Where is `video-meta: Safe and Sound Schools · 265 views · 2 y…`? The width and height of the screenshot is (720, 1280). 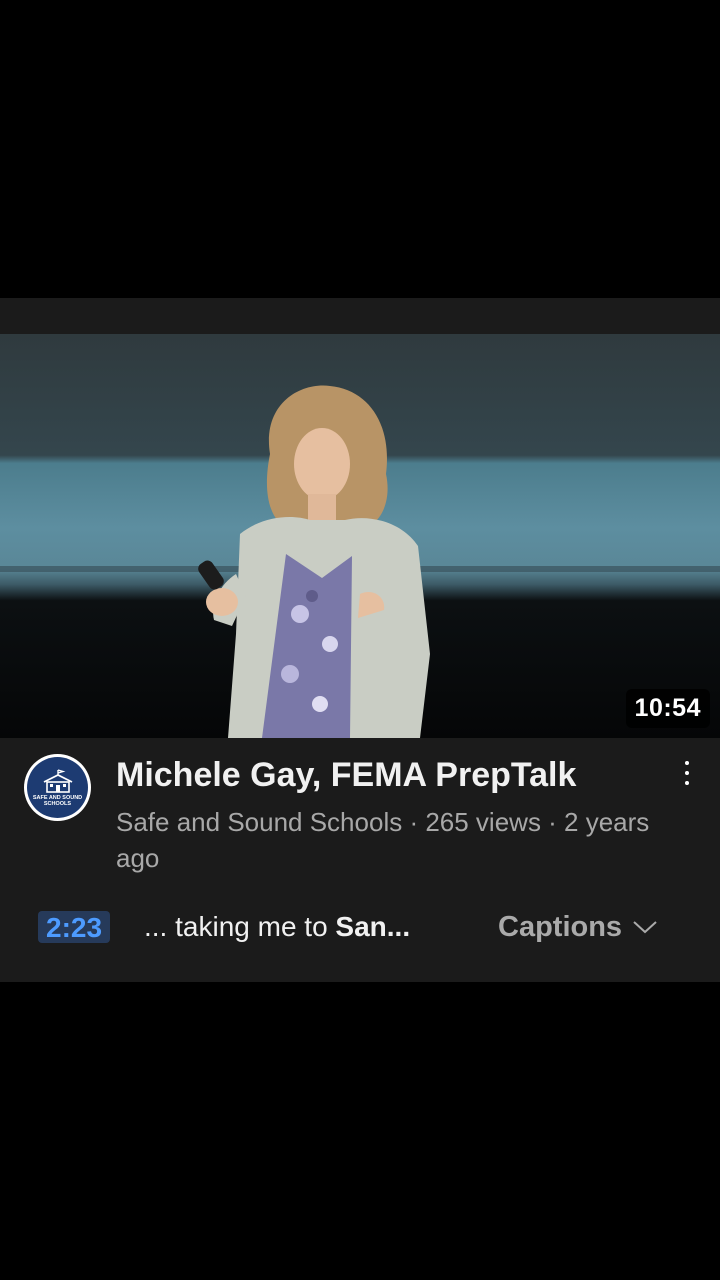 video-meta: Safe and Sound Schools · 265 views · 2 y… is located at coordinates (383, 840).